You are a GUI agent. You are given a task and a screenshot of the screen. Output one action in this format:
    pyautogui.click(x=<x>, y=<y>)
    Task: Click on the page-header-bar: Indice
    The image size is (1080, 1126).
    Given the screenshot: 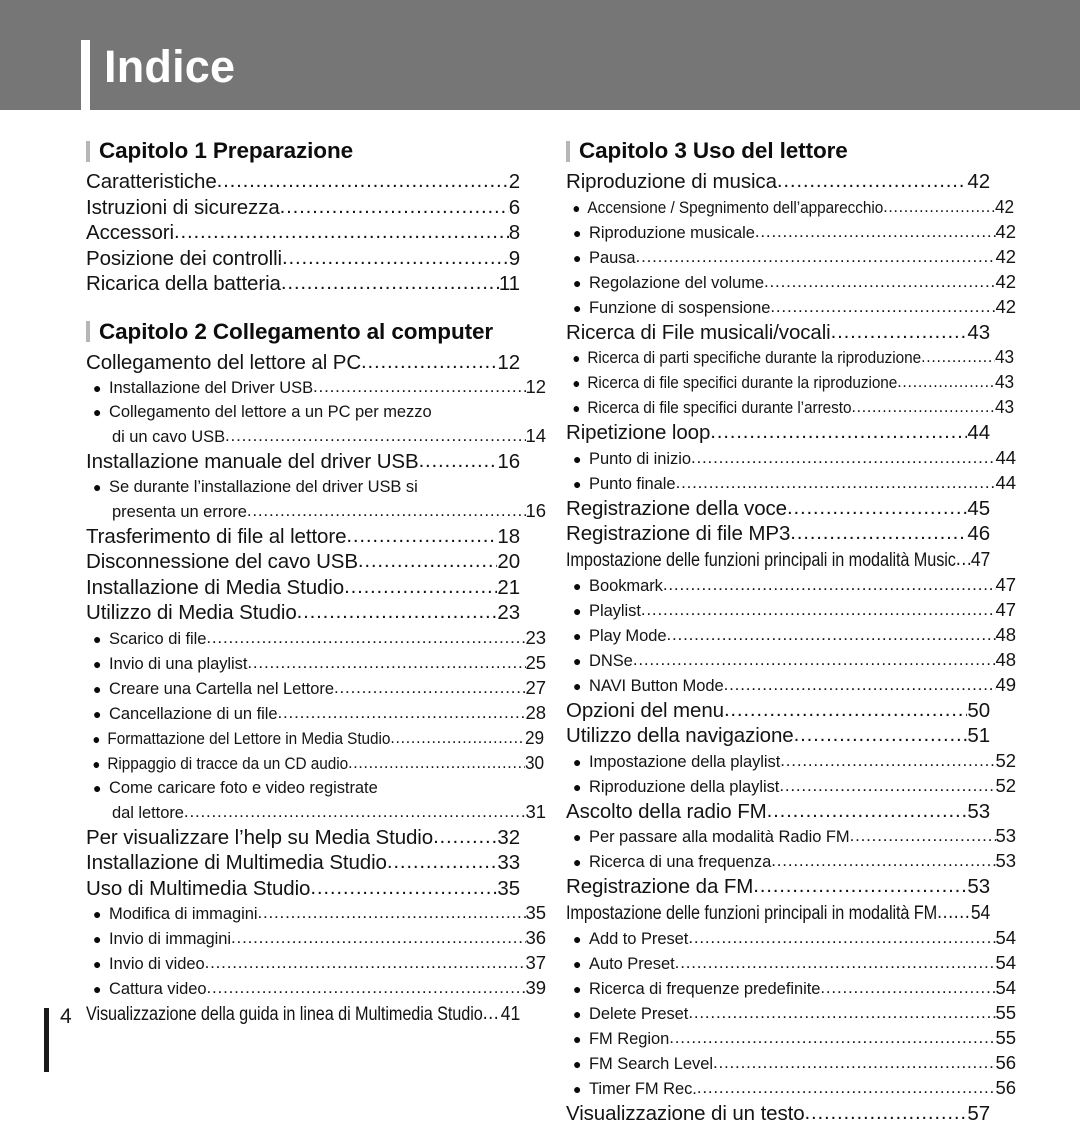 What is the action you would take?
    pyautogui.click(x=540, y=55)
    